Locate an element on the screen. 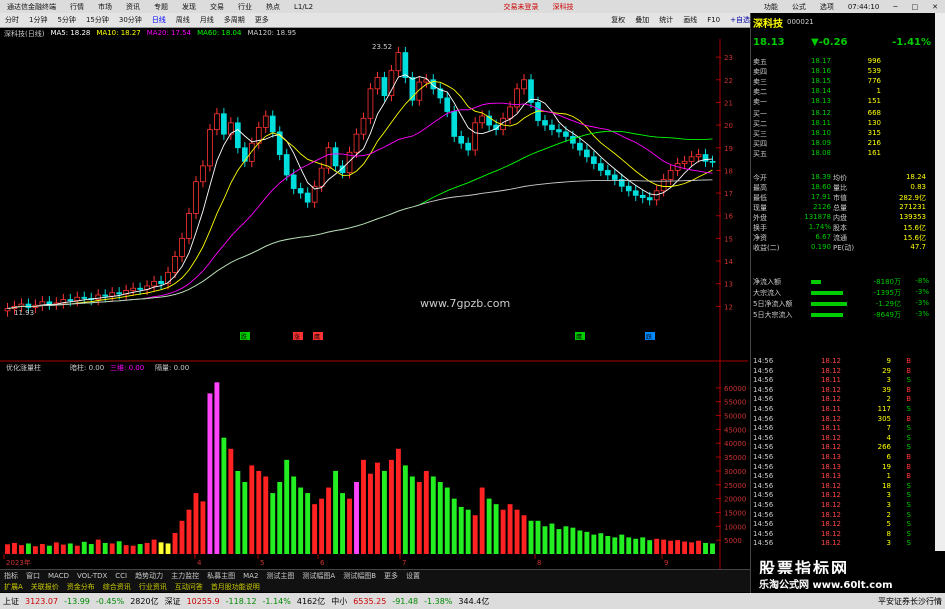 The image size is (945, 609). period-tab-active: 日线 is located at coordinates (159, 20).